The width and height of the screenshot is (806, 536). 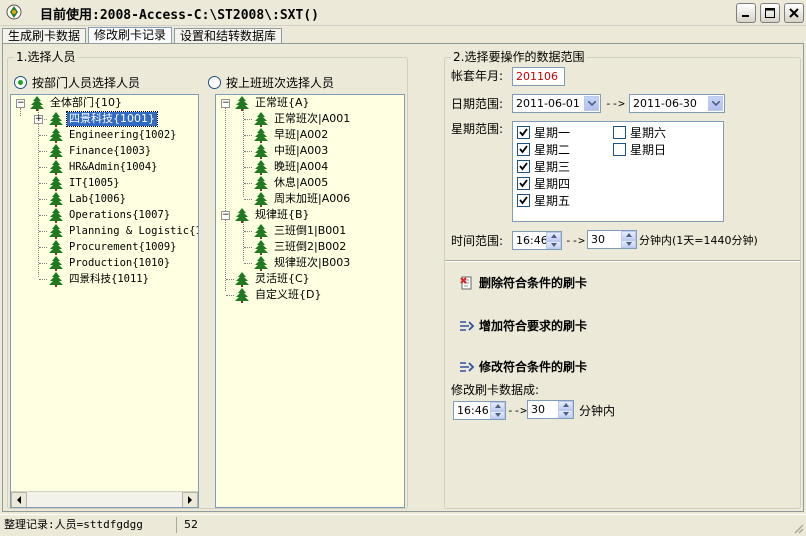 What do you see at coordinates (190, 499) in the screenshot?
I see `scroll-right-button` at bounding box center [190, 499].